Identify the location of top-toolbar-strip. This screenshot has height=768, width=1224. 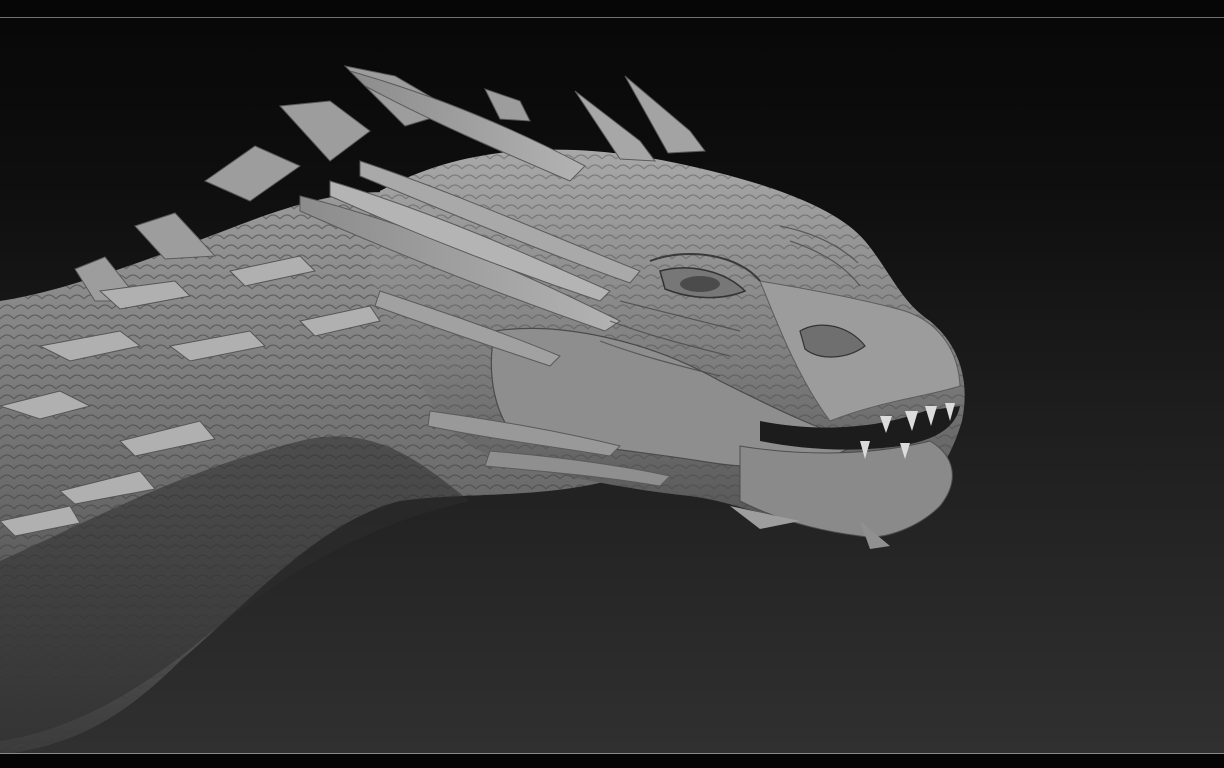
(612, 8).